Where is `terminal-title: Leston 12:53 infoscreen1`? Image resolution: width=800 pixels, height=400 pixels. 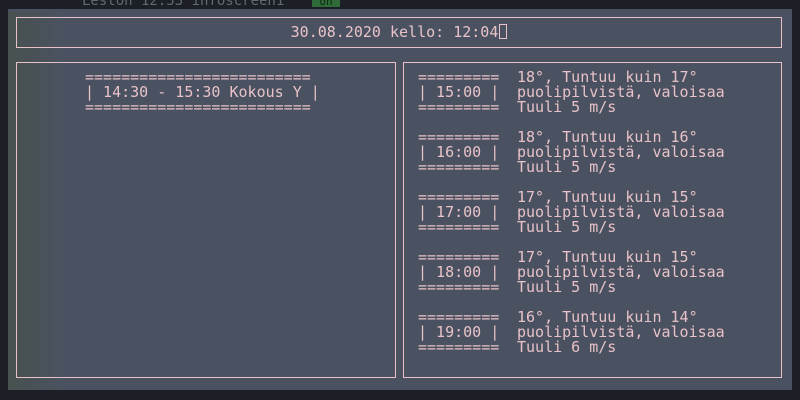 terminal-title: Leston 12:53 infoscreen1 is located at coordinates (183, 4).